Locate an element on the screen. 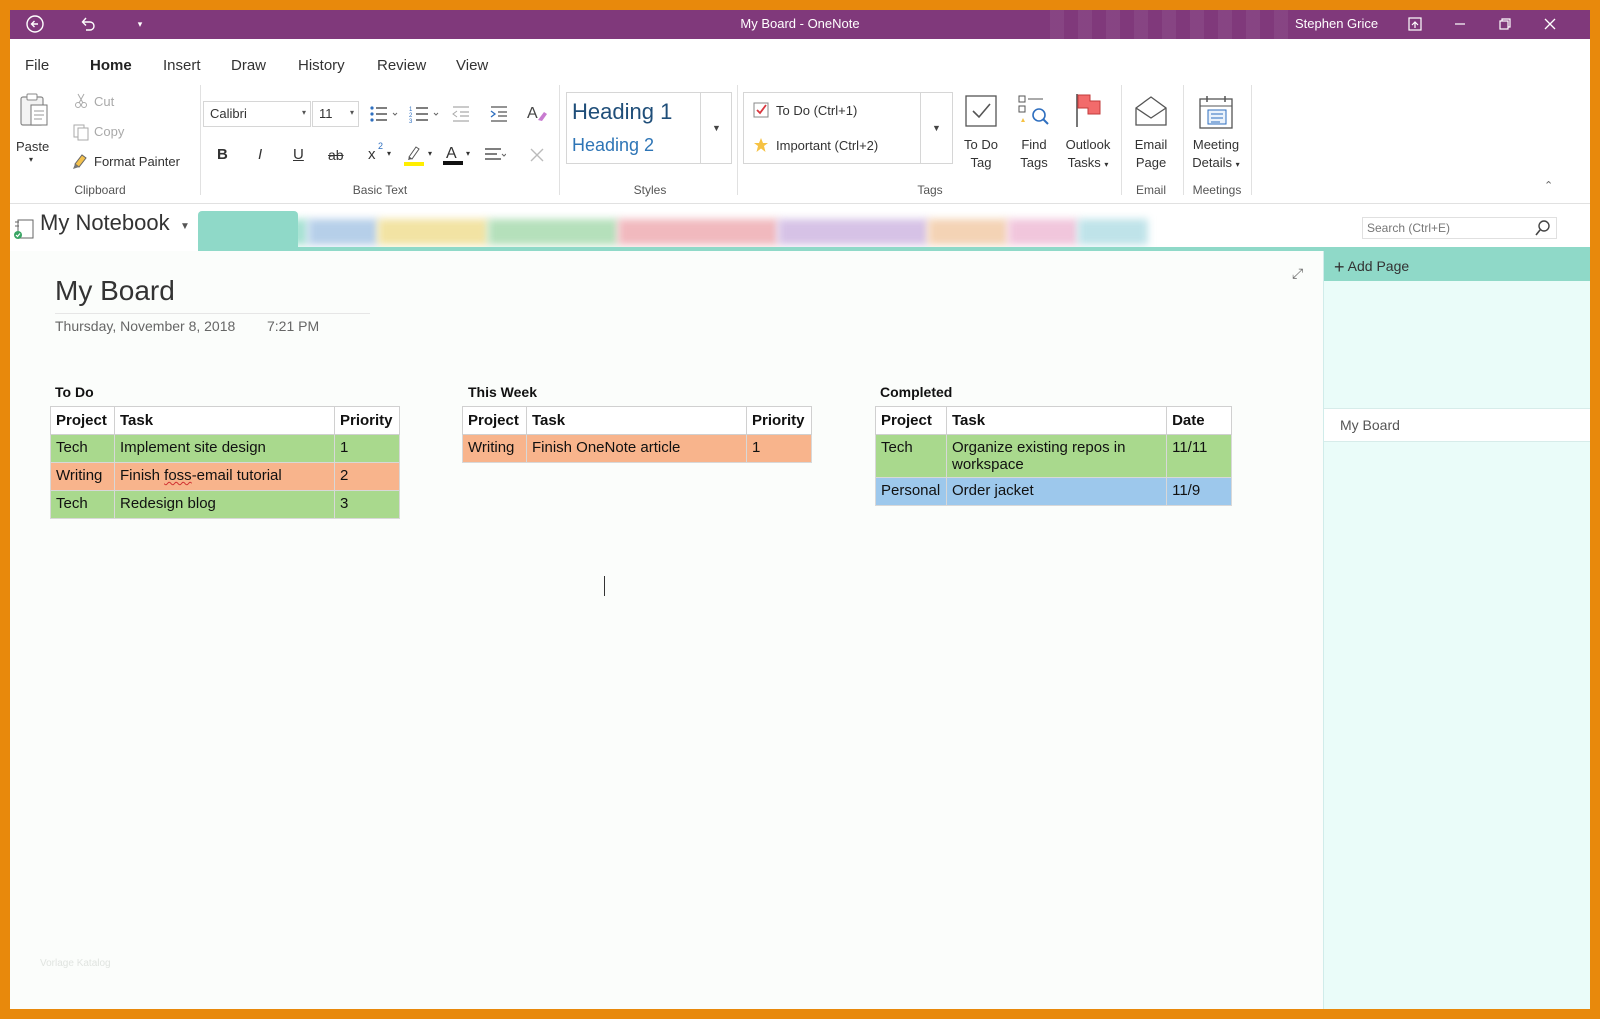 The height and width of the screenshot is (1019, 1600). project-cell: Personal is located at coordinates (911, 491).